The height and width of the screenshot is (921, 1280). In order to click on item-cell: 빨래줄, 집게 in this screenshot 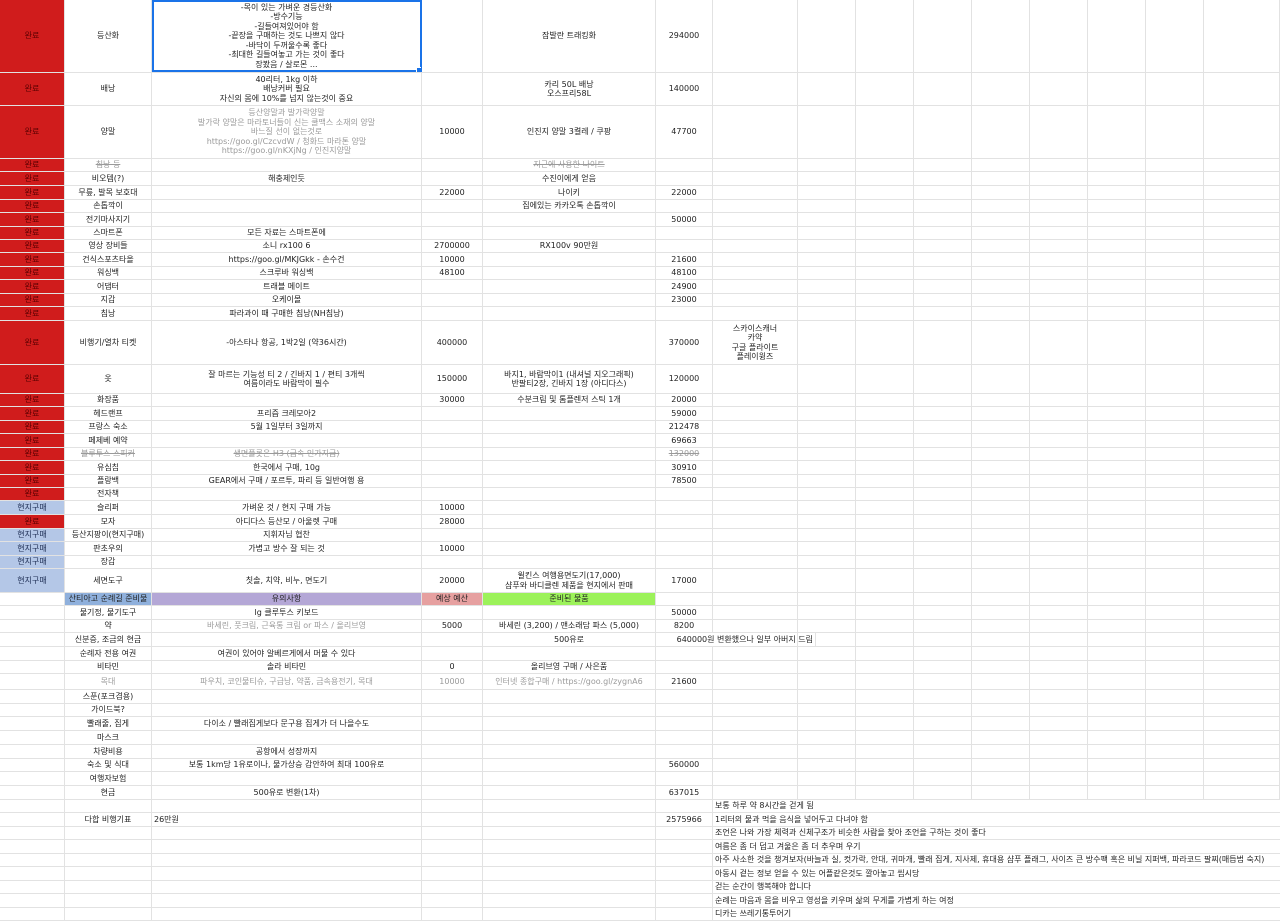, I will do `click(108, 723)`.